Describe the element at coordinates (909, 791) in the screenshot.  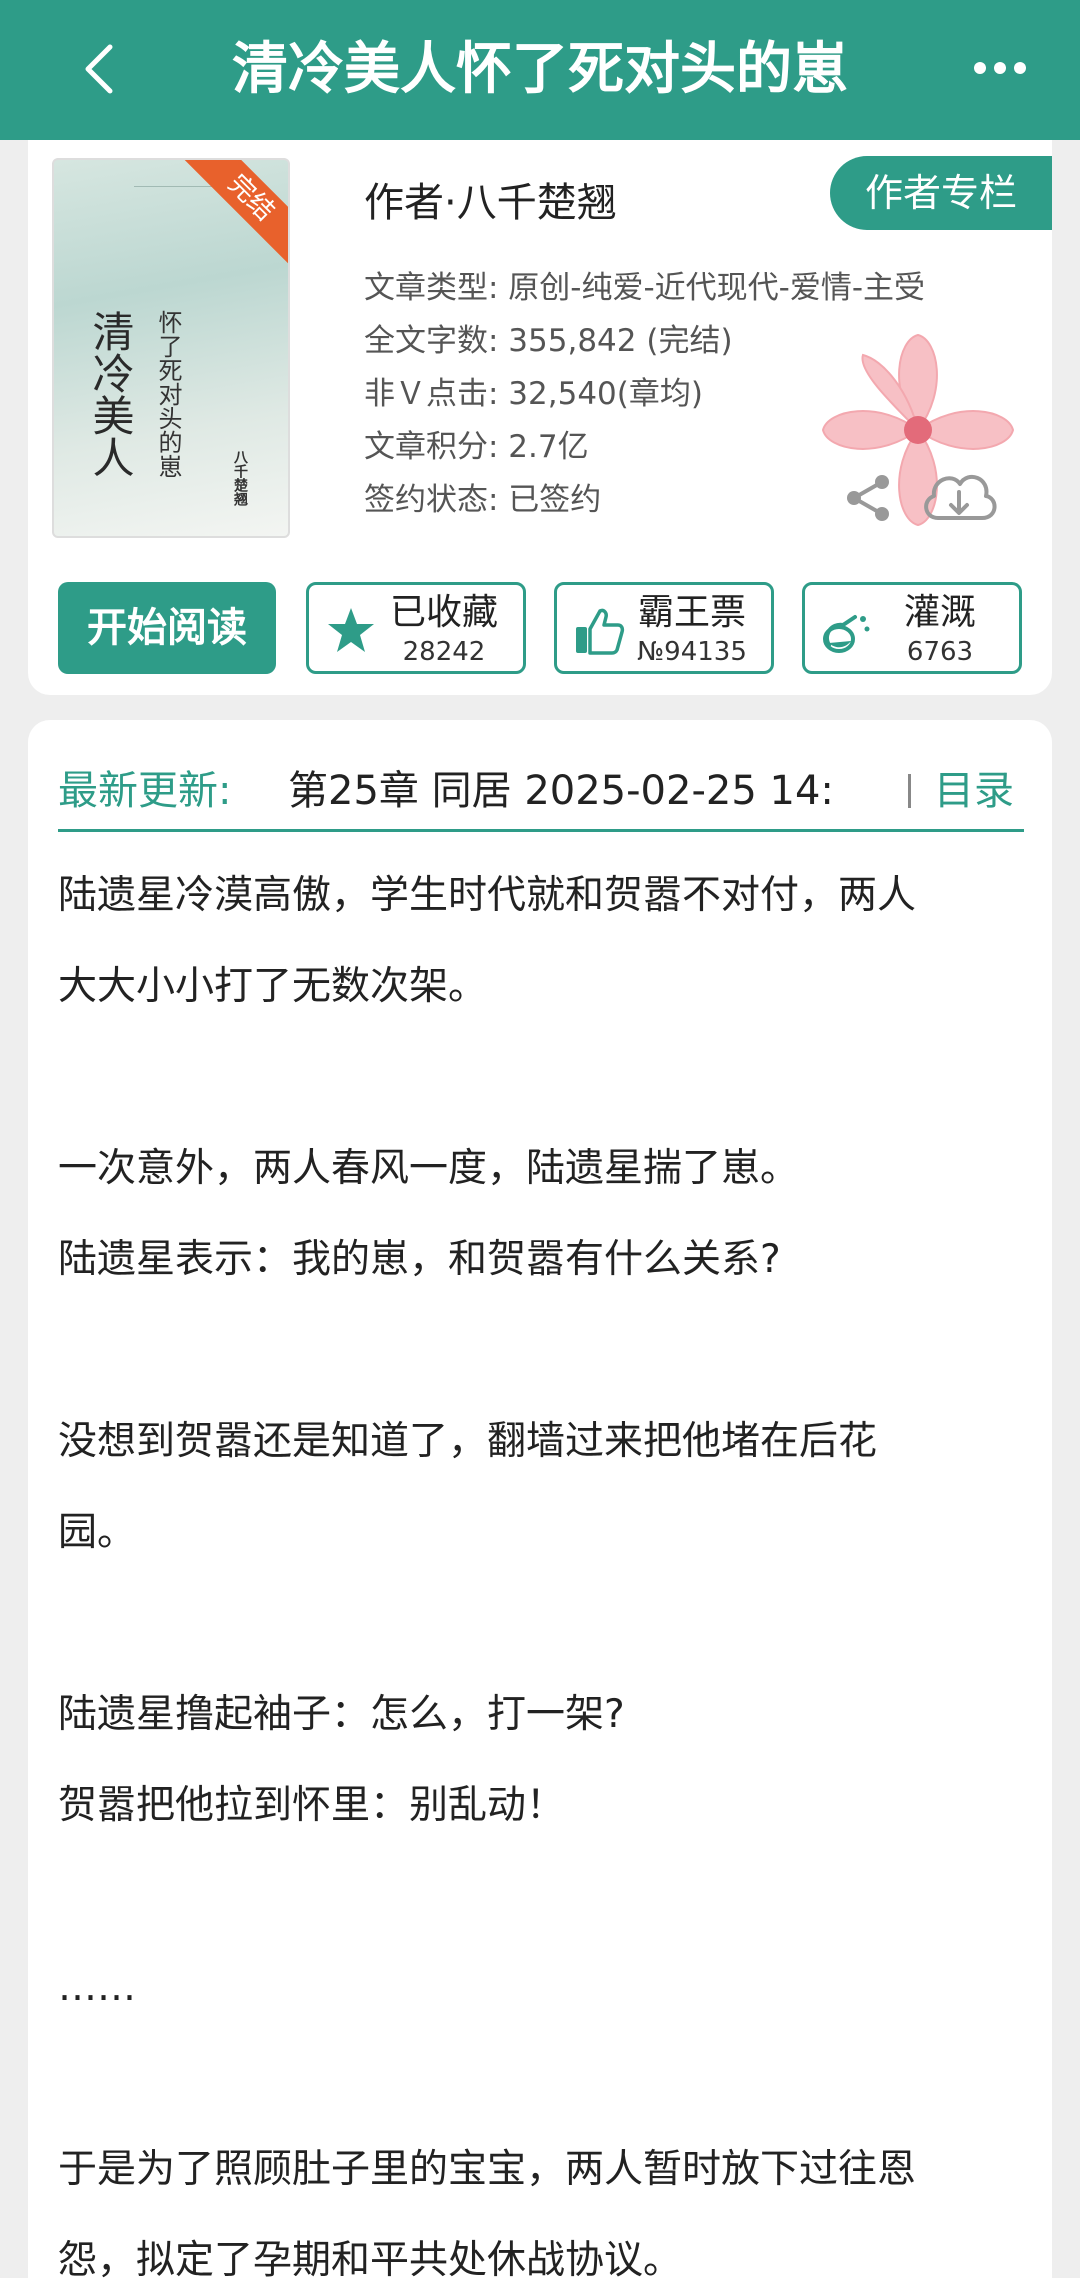
I see `divider` at that location.